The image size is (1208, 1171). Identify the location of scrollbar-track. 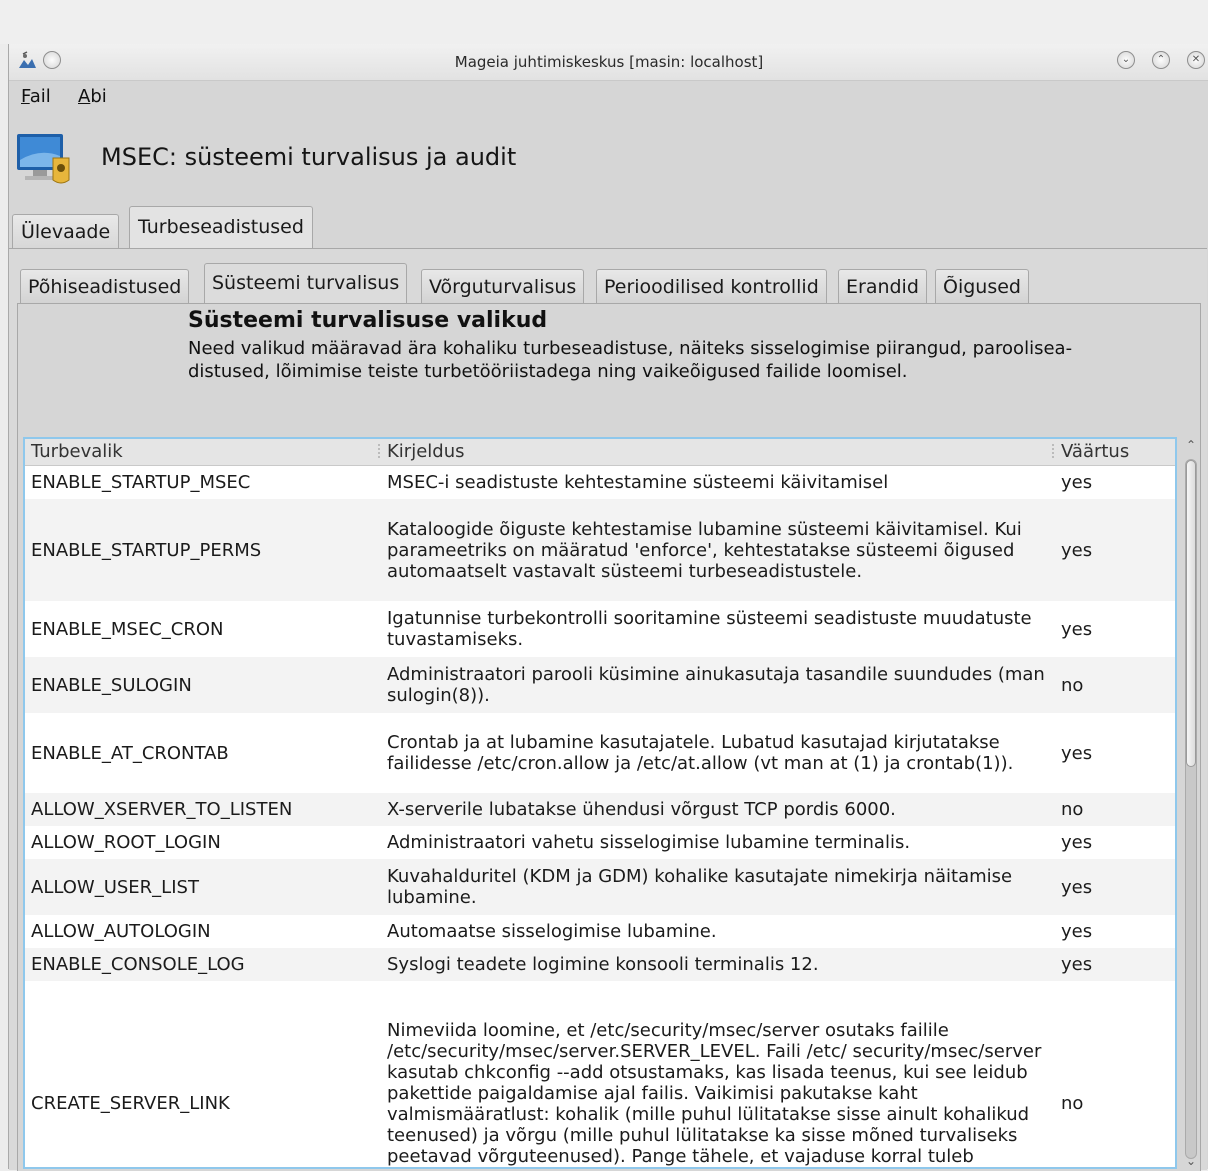
(1191, 809).